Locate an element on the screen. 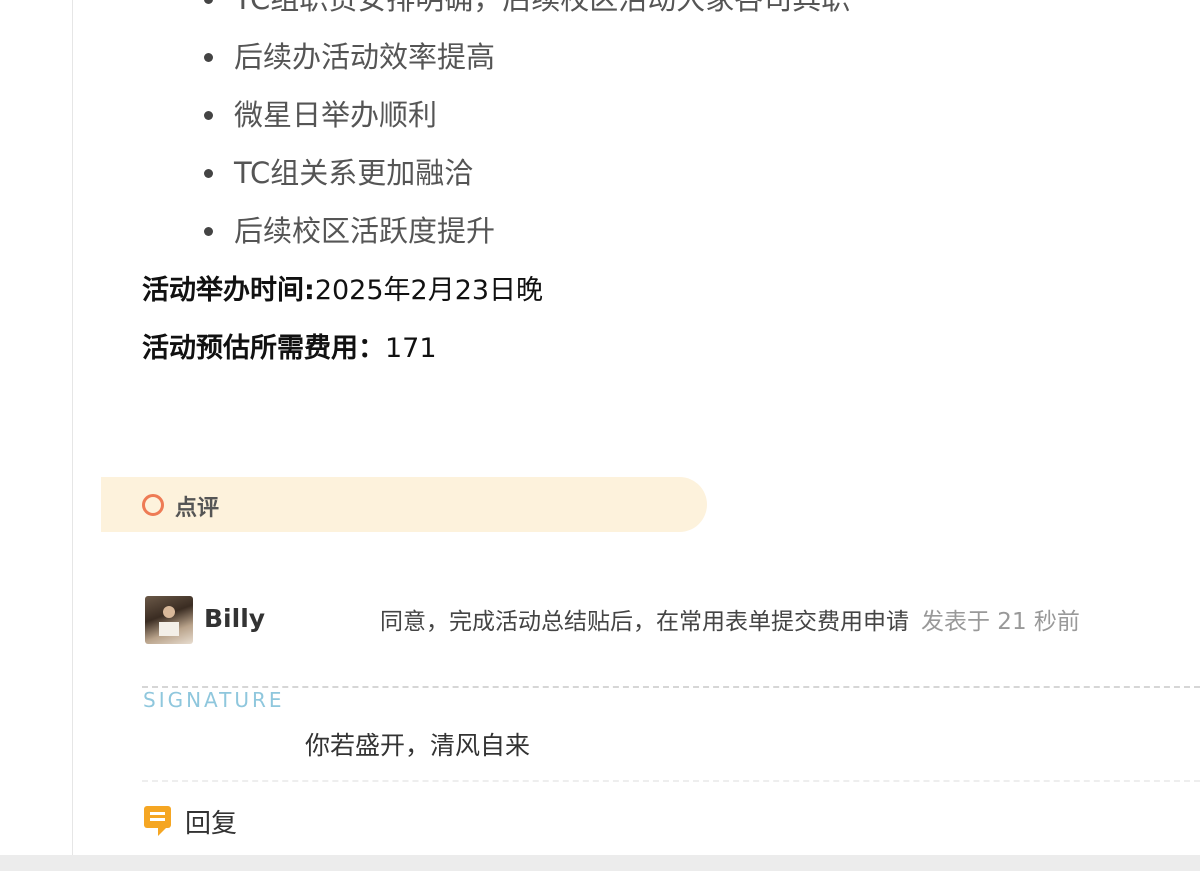  event-cost-line: 活动预估所需费用：171 is located at coordinates (289, 345).